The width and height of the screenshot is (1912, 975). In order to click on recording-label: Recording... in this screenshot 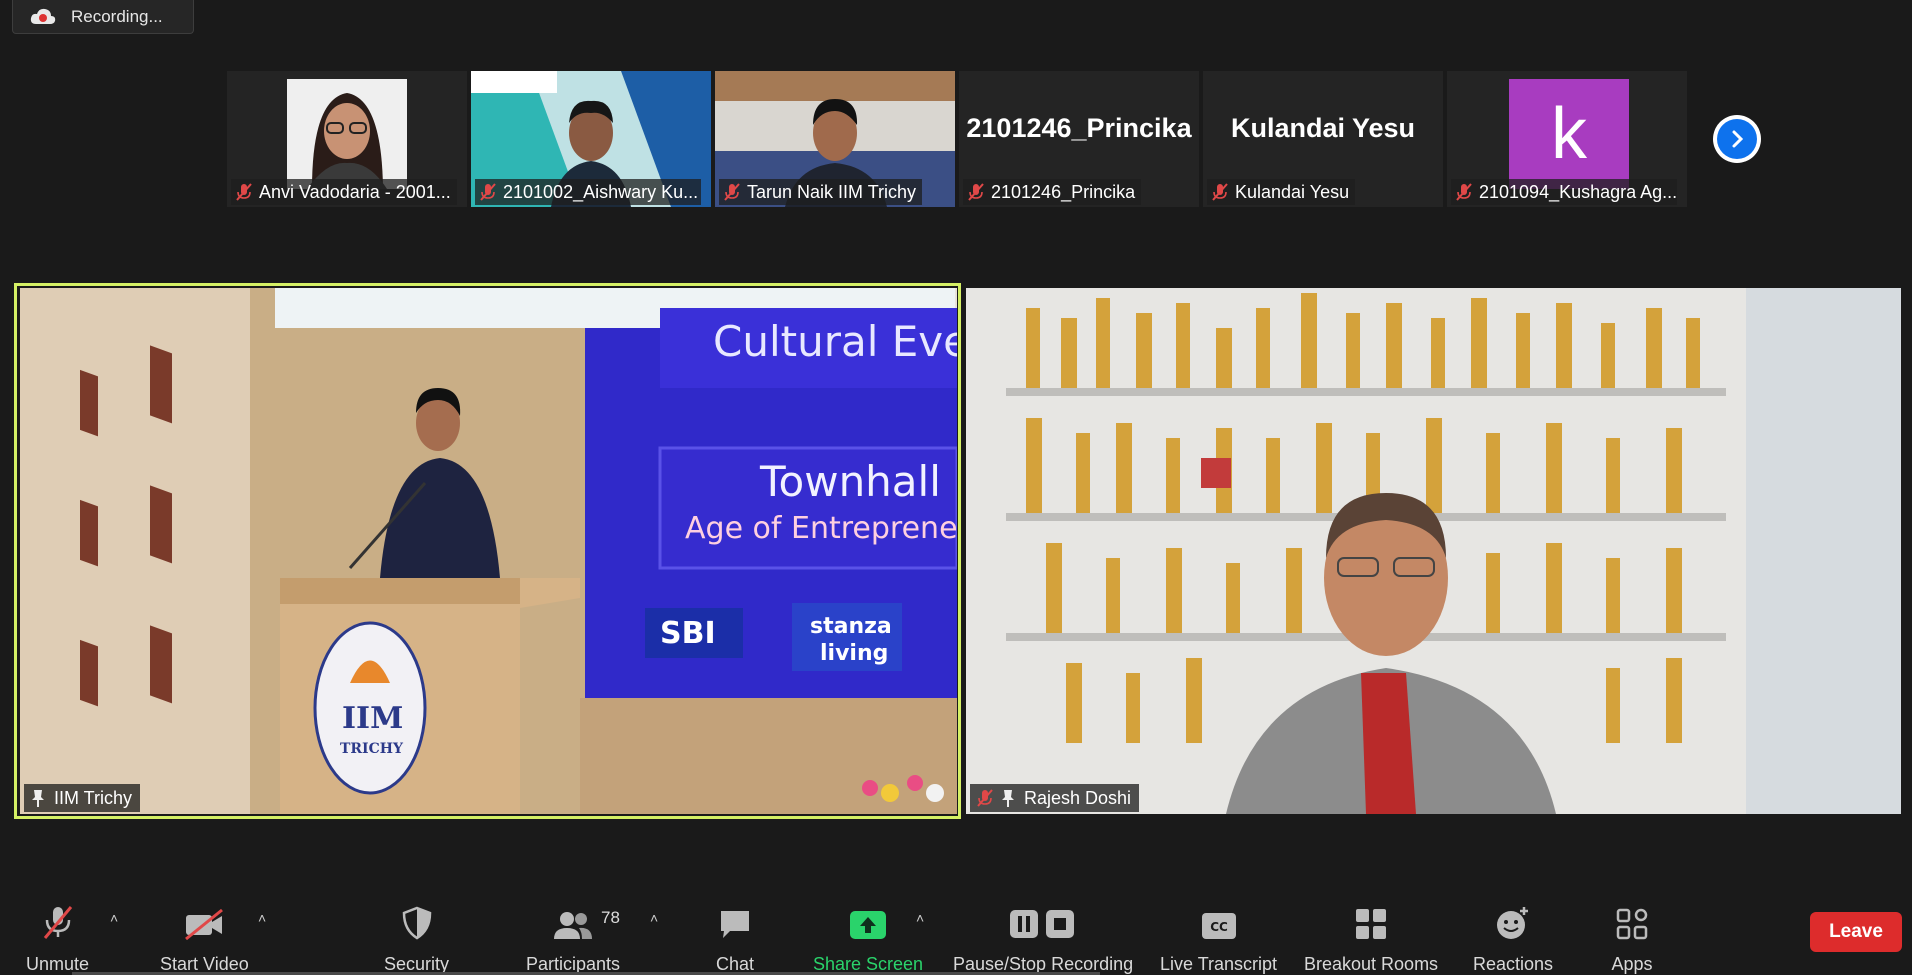, I will do `click(117, 16)`.